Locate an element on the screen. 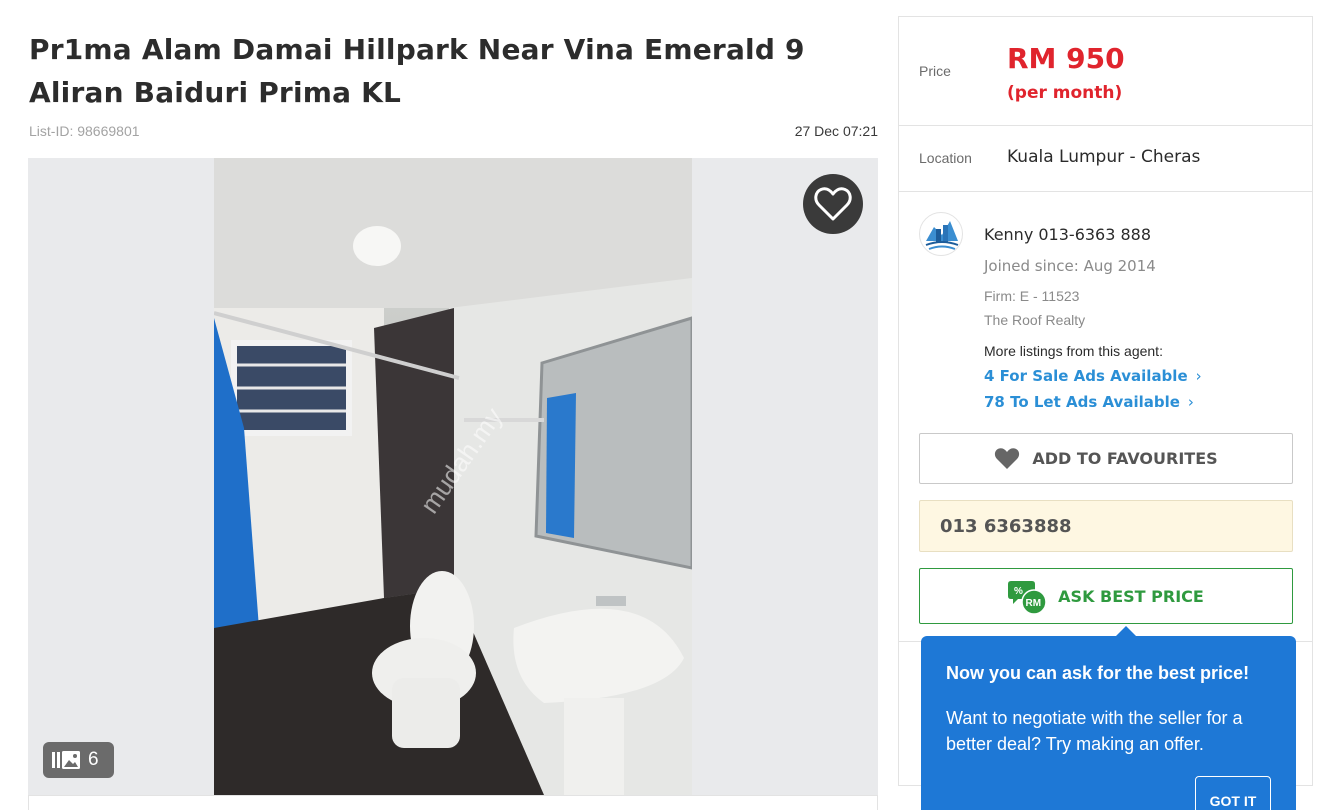 This screenshot has height=810, width=1325. phone-number-box: 013 6363888 is located at coordinates (1106, 526).